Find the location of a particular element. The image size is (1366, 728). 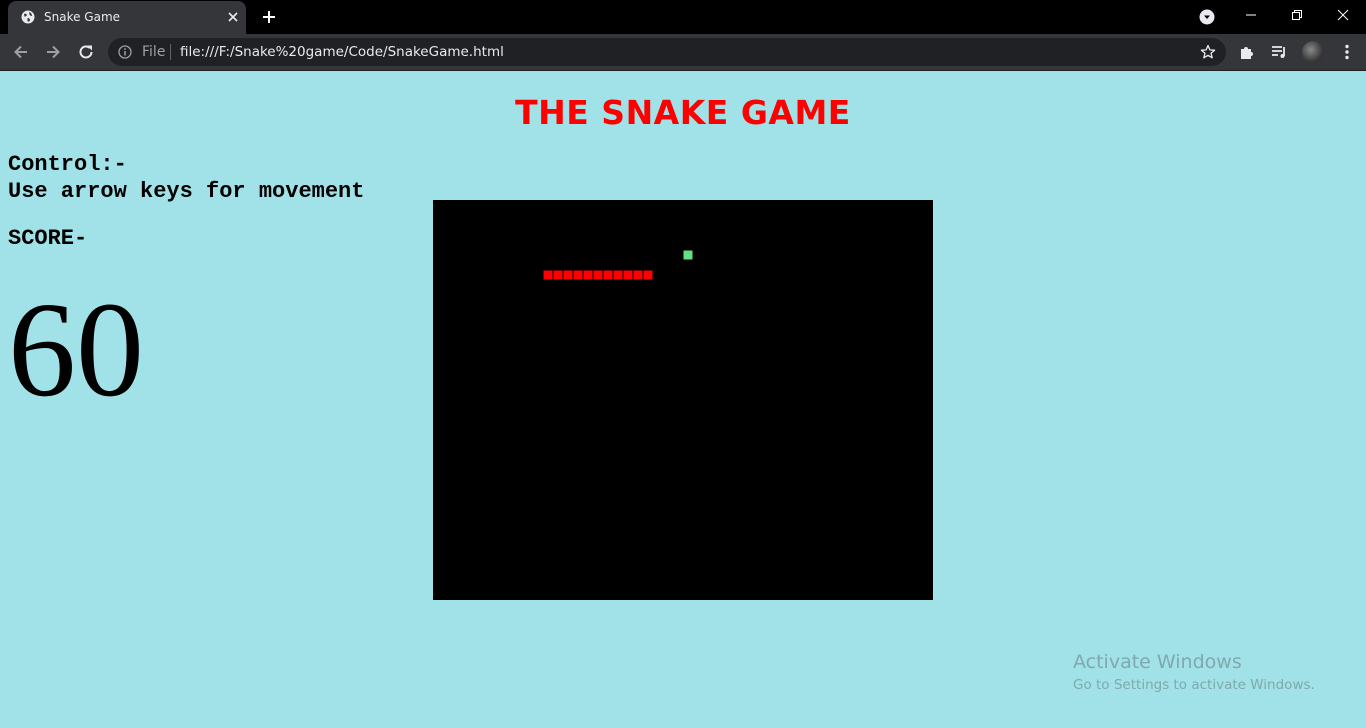

minimize-button is located at coordinates (1251, 15).